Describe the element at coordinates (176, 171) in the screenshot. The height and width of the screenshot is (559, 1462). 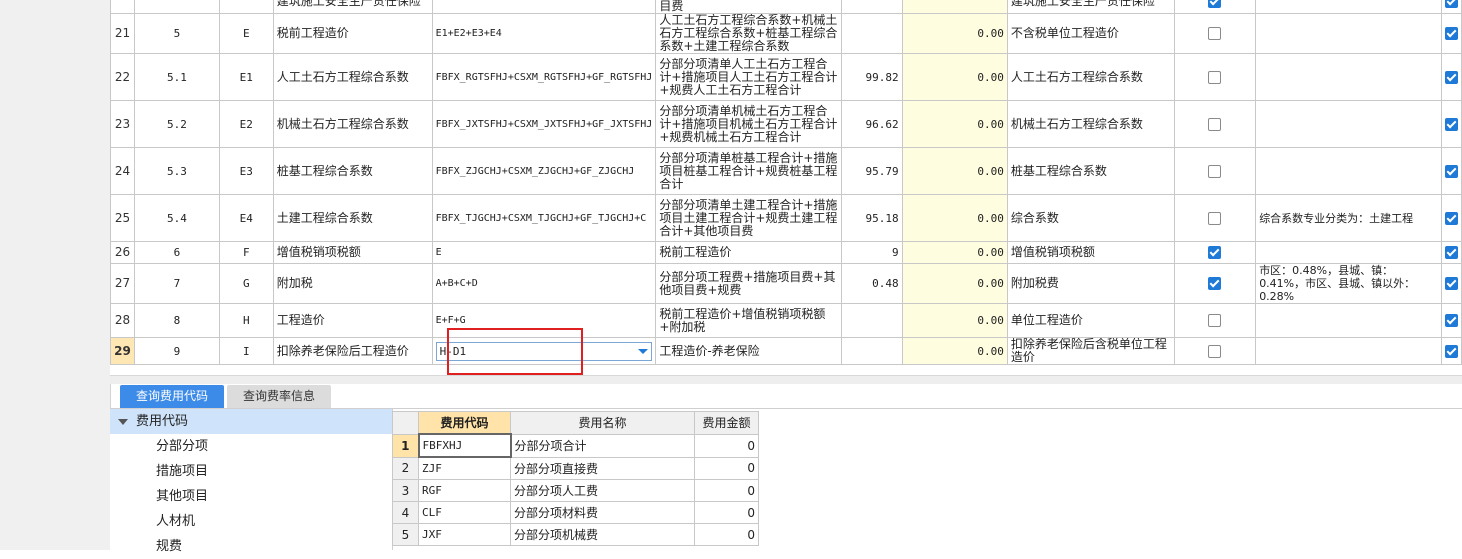
I see `serial-number: 5.3` at that location.